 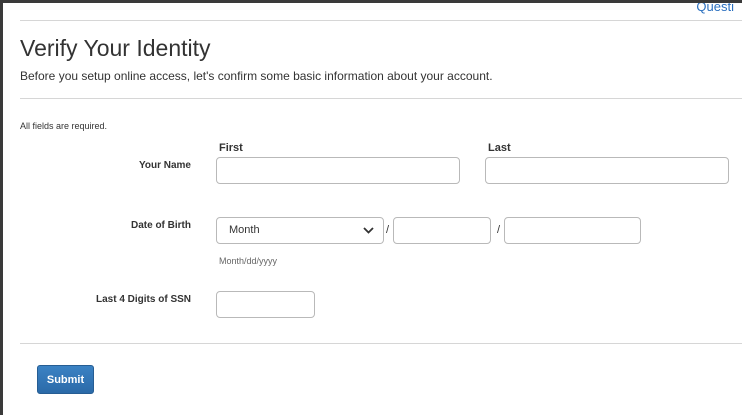 I want to click on ssn-input, so click(x=265, y=304).